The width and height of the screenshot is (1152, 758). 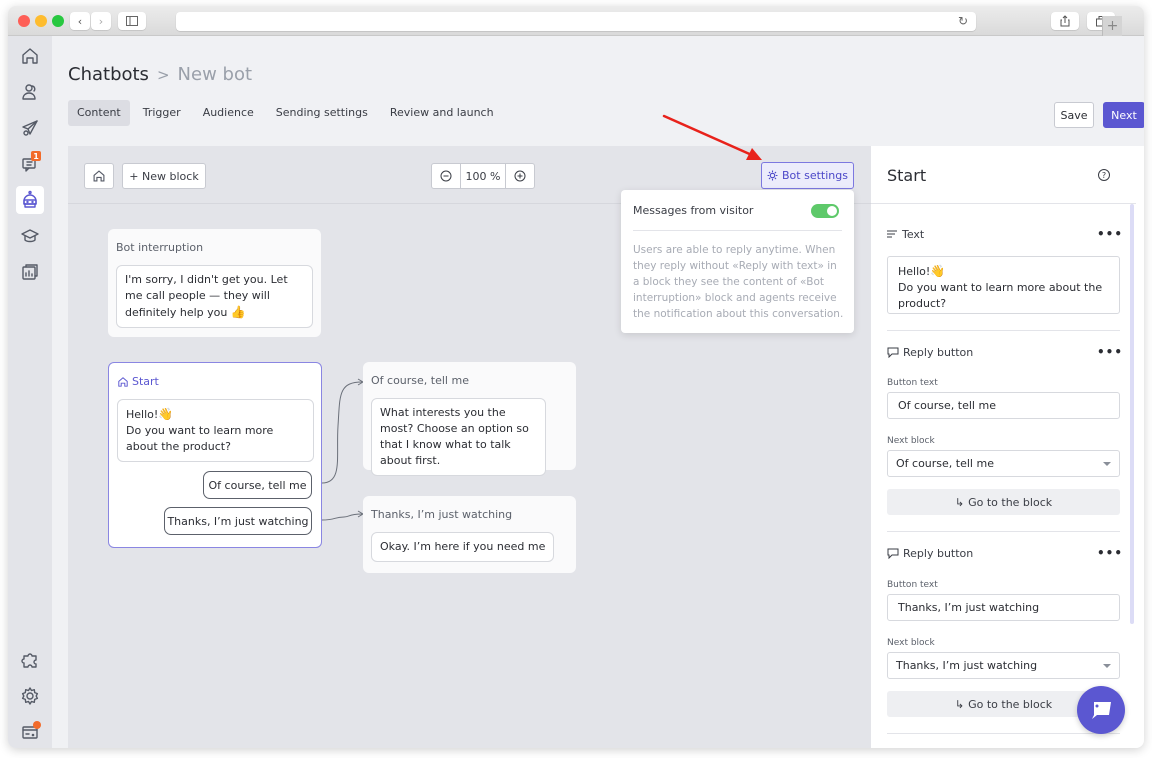 I want to click on sidebar-item-contacts, so click(x=30, y=92).